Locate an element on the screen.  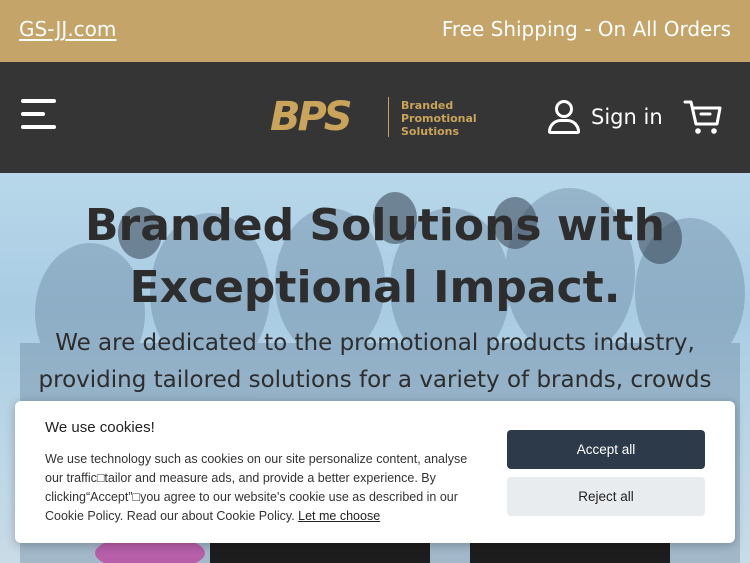
logo-tagline-line: Promotional is located at coordinates (439, 118).